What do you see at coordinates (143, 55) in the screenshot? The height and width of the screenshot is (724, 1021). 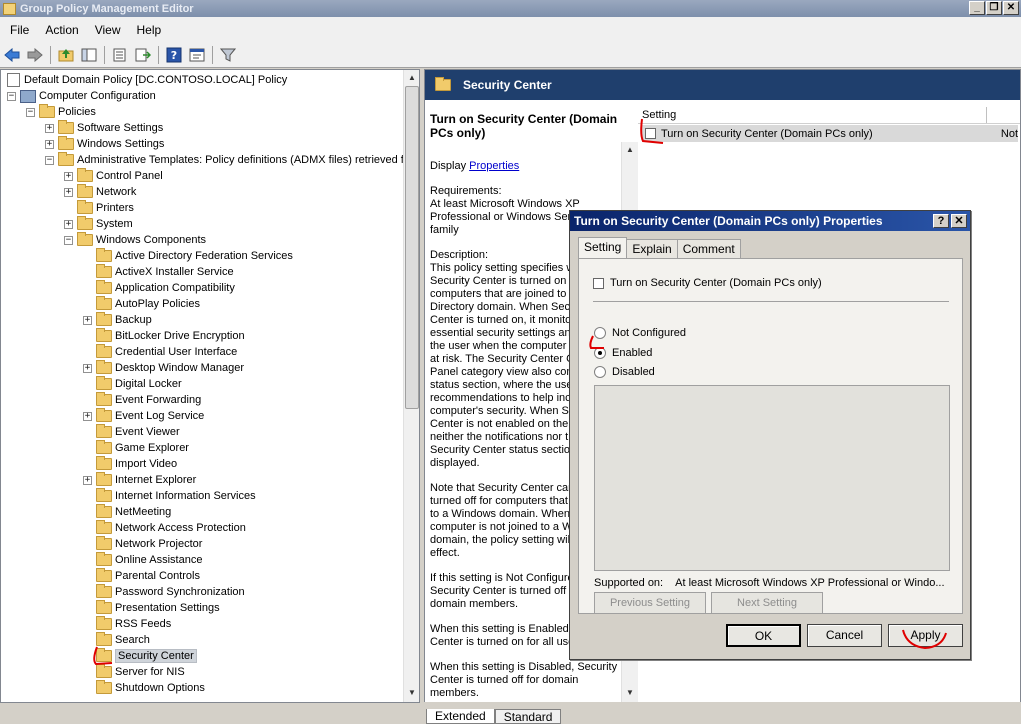 I see `export-icon` at bounding box center [143, 55].